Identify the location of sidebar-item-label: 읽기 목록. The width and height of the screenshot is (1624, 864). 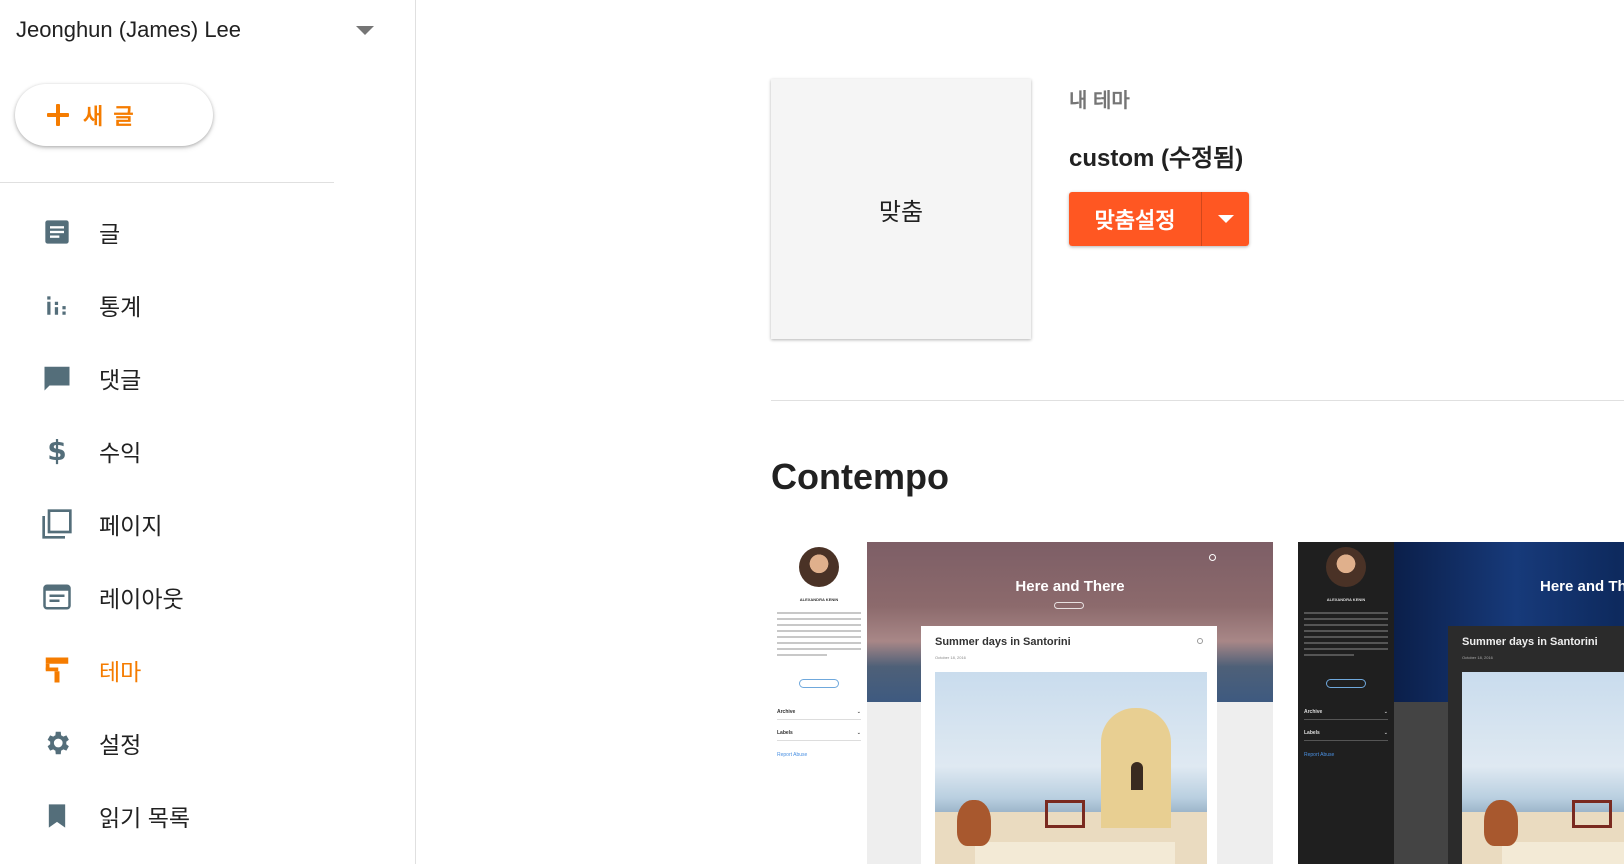
(145, 817).